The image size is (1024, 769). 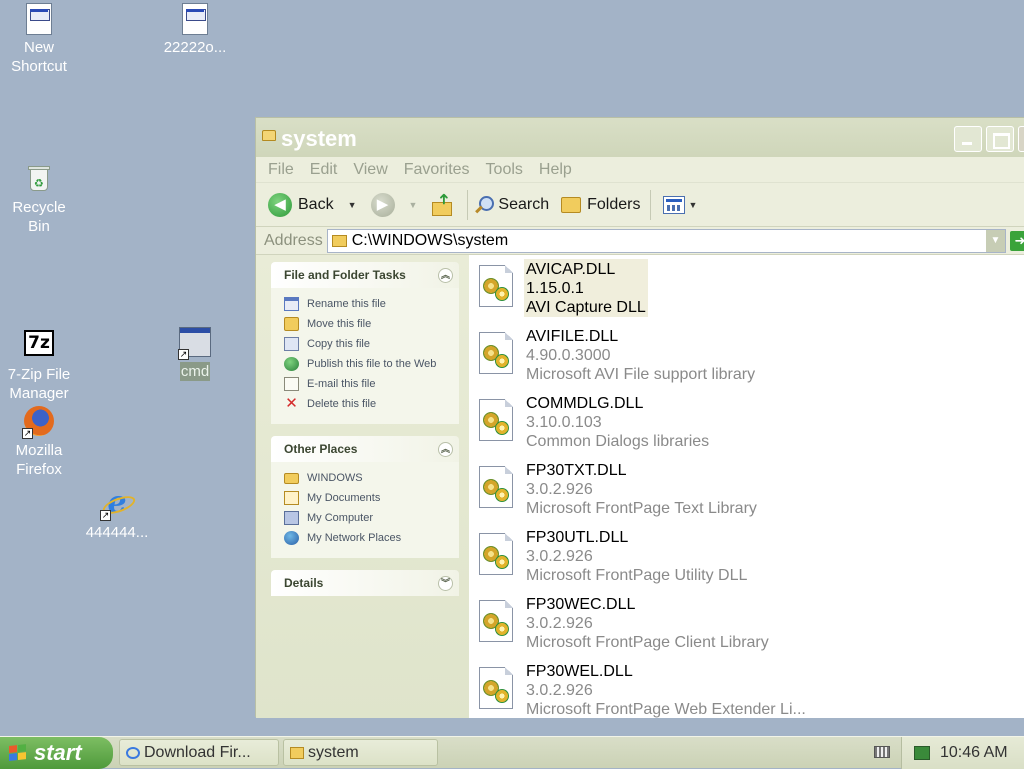 What do you see at coordinates (352, 205) in the screenshot?
I see `back-dropdown-icon: ▼` at bounding box center [352, 205].